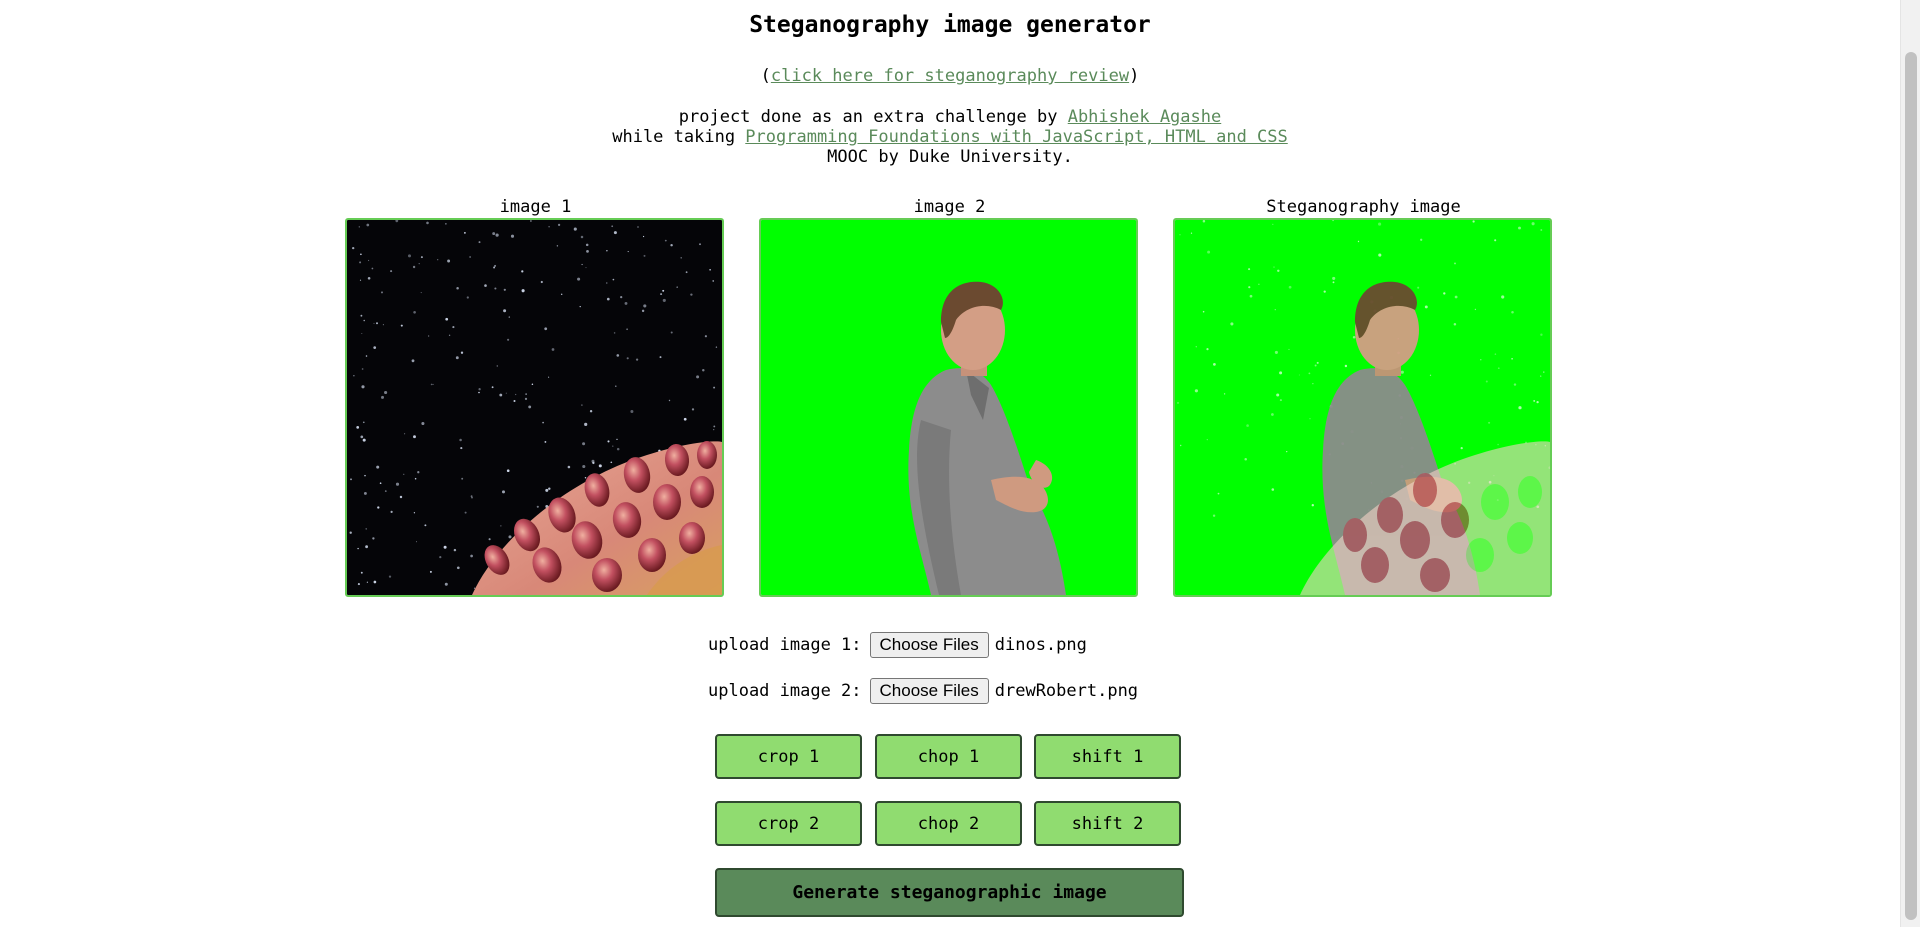 This screenshot has width=1920, height=927. I want to click on crop-1-button: crop 1, so click(788, 756).